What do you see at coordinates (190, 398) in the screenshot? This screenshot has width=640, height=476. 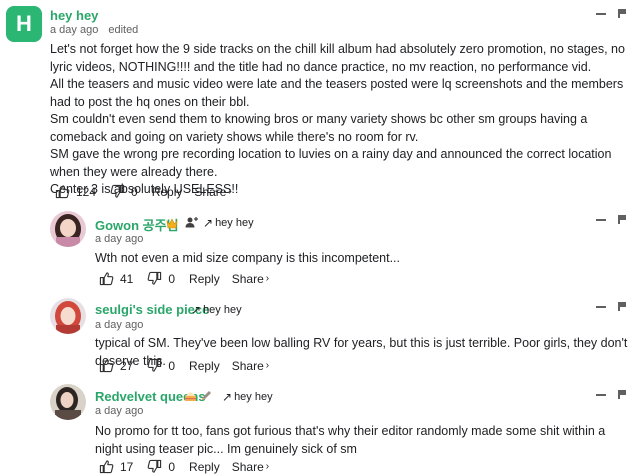 I see `cake-icon` at bounding box center [190, 398].